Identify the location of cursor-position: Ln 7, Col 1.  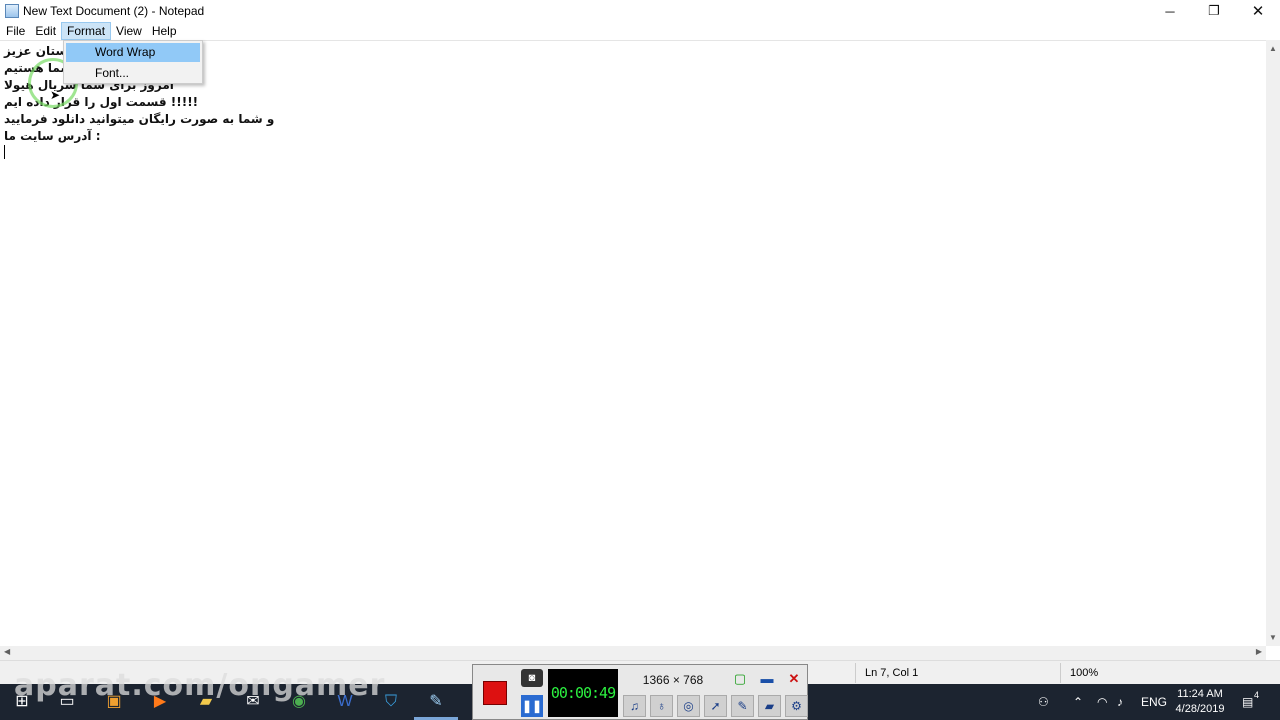
(892, 673).